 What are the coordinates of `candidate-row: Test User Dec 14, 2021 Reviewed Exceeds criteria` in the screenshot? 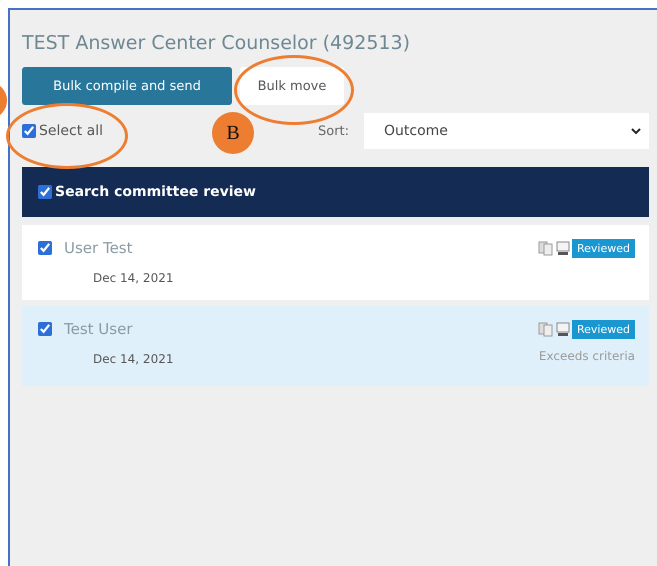 It's located at (335, 346).